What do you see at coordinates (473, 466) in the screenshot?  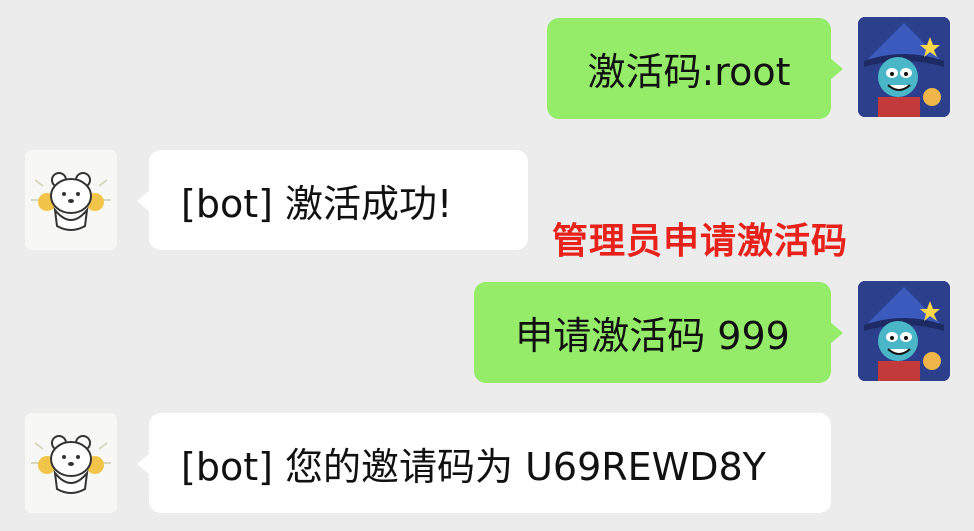 I see `message-text: [bot] 您的邀请码为 U69REWD8Y` at bounding box center [473, 466].